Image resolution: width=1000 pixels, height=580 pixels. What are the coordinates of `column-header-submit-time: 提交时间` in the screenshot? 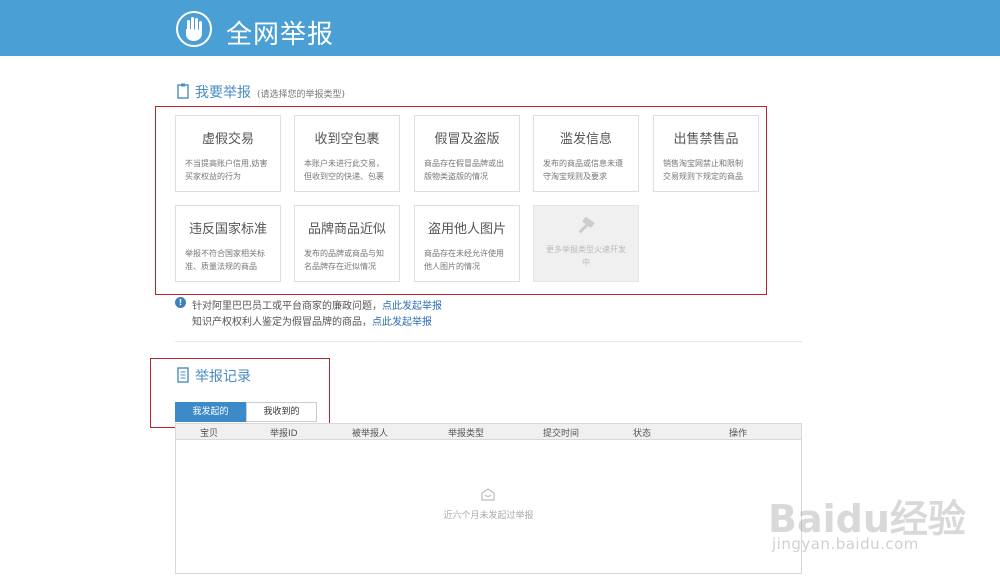 It's located at (561, 434).